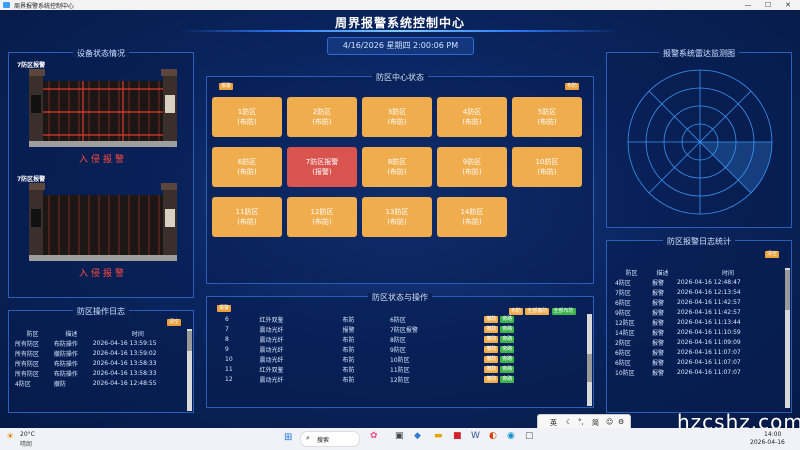  Describe the element at coordinates (581, 422) in the screenshot. I see `punctuation-icon: °,` at that location.